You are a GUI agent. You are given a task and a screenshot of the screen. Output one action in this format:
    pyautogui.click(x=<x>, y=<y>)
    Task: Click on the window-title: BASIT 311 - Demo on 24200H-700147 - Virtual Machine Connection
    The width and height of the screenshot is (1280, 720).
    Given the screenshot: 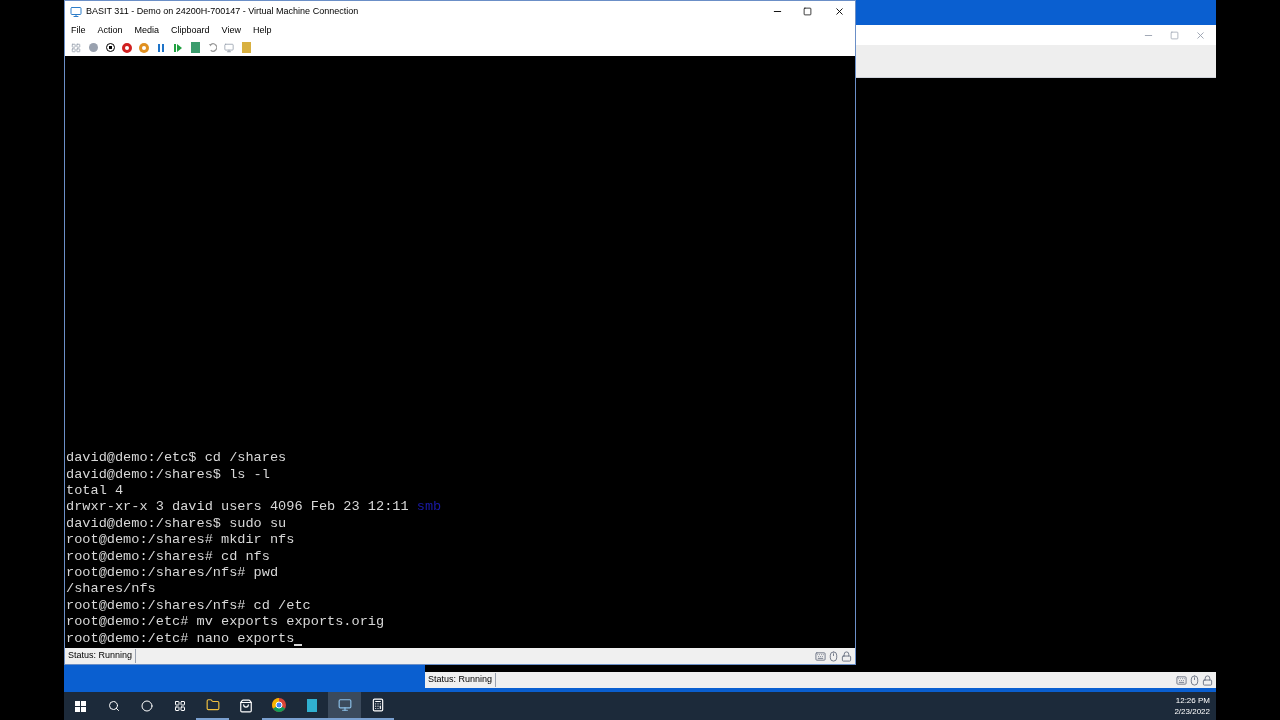 What is the action you would take?
    pyautogui.click(x=222, y=11)
    